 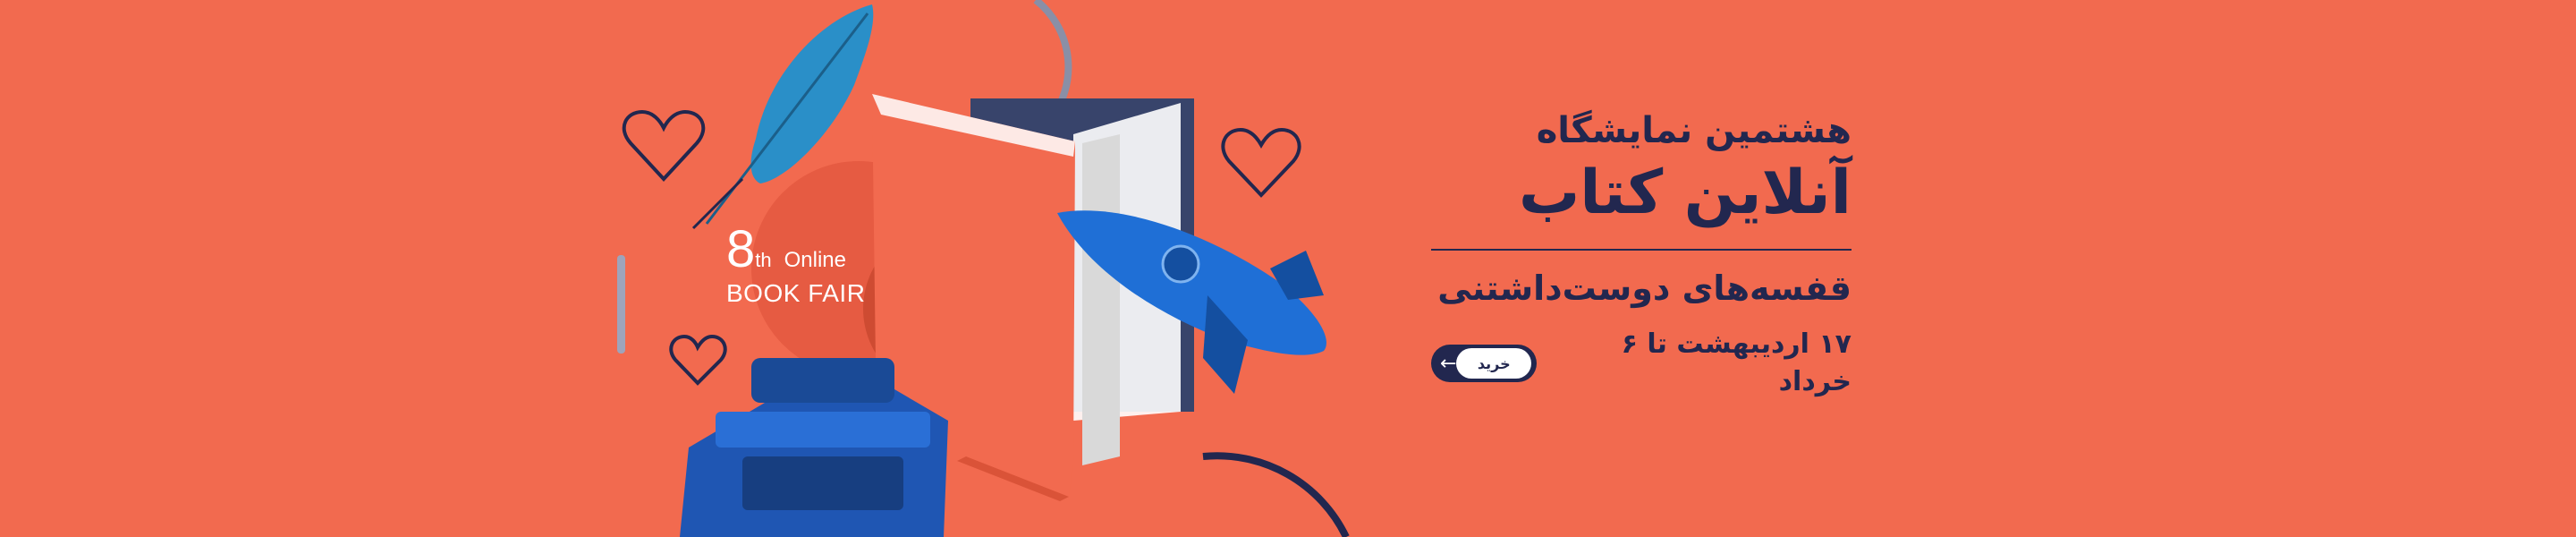 What do you see at coordinates (1276, 494) in the screenshot?
I see `arc-bottom` at bounding box center [1276, 494].